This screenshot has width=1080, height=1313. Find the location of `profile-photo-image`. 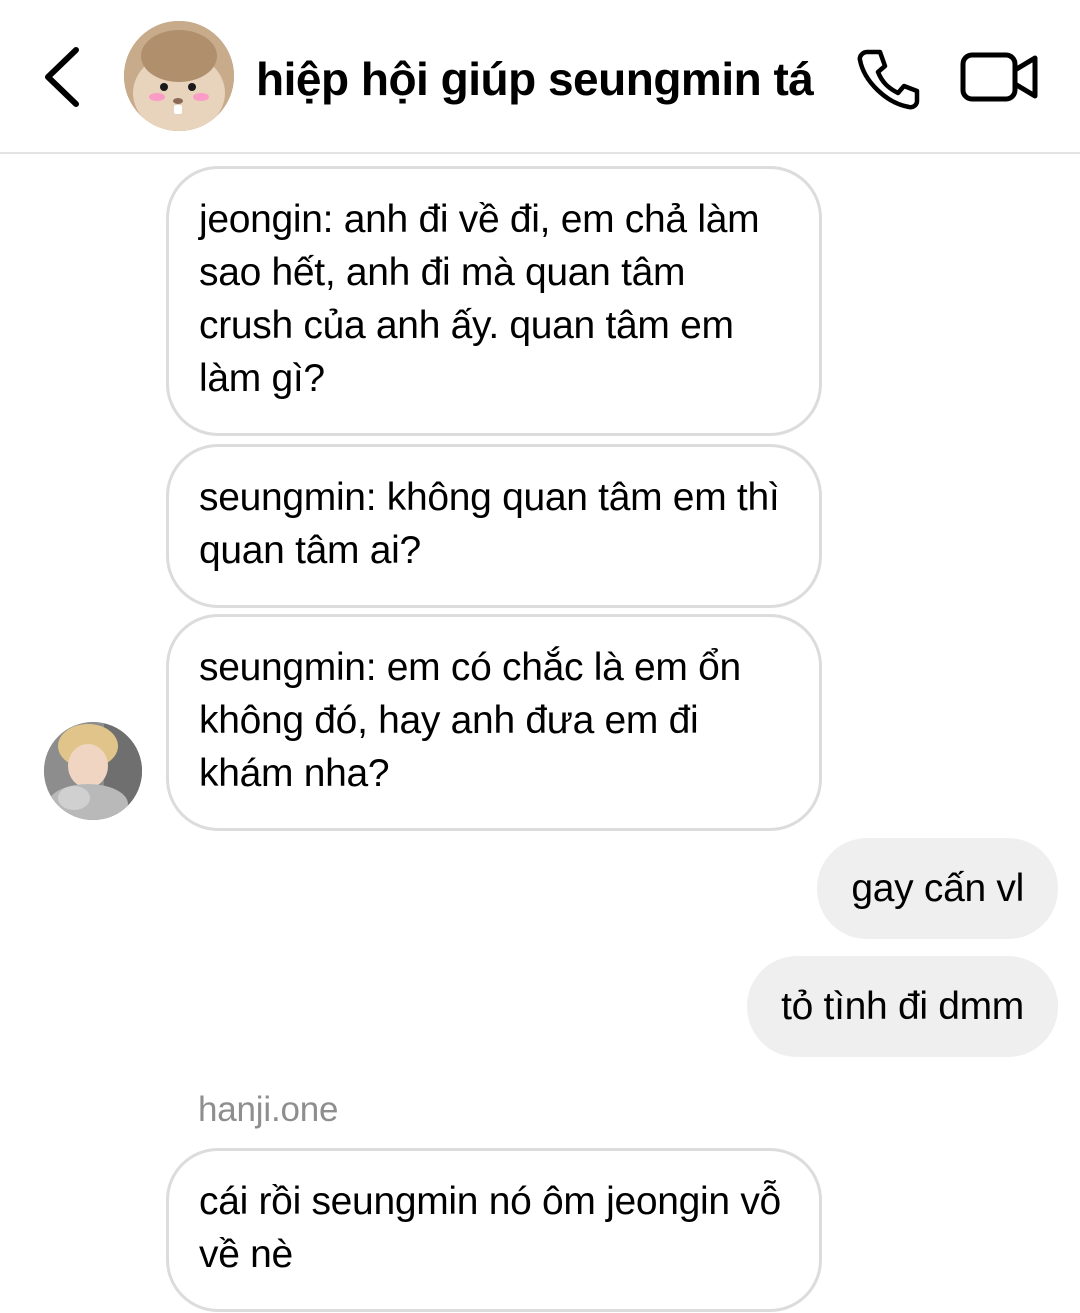

profile-photo-image is located at coordinates (93, 771).